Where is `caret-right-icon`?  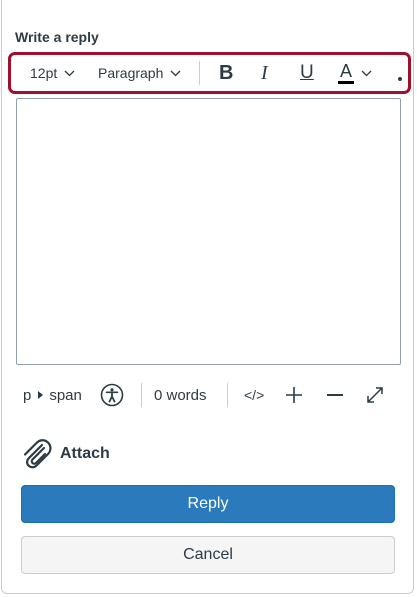
caret-right-icon is located at coordinates (41, 395).